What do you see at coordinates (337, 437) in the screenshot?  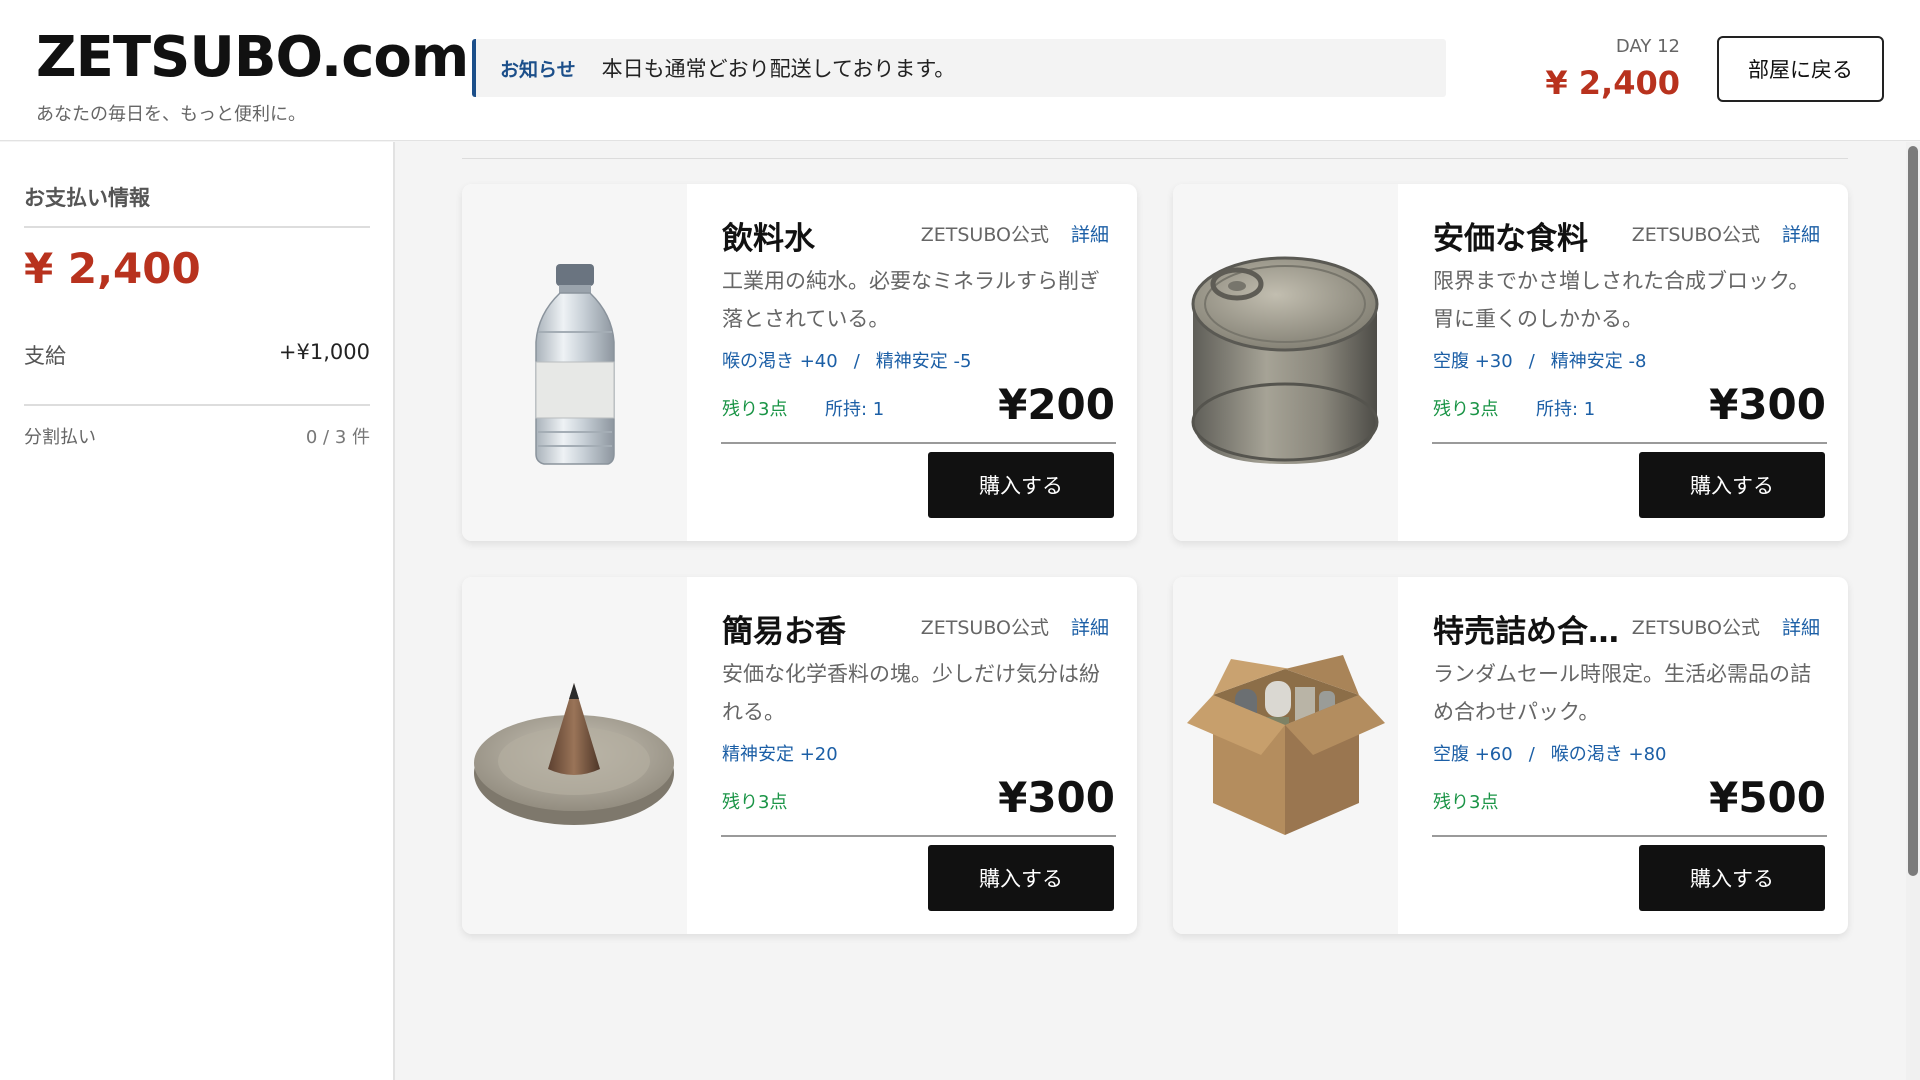 I see `installment-value: 0 / 3 件` at bounding box center [337, 437].